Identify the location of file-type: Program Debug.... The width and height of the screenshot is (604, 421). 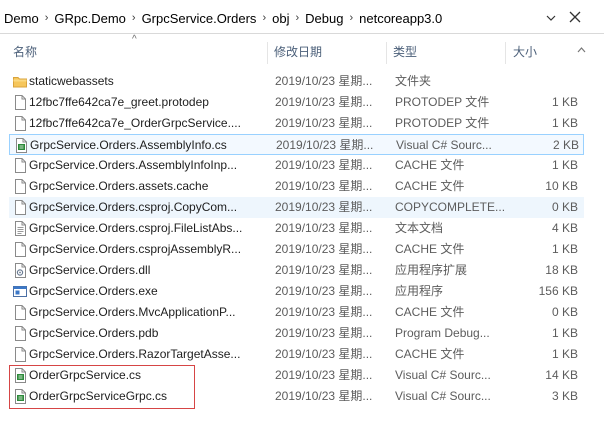
(442, 333).